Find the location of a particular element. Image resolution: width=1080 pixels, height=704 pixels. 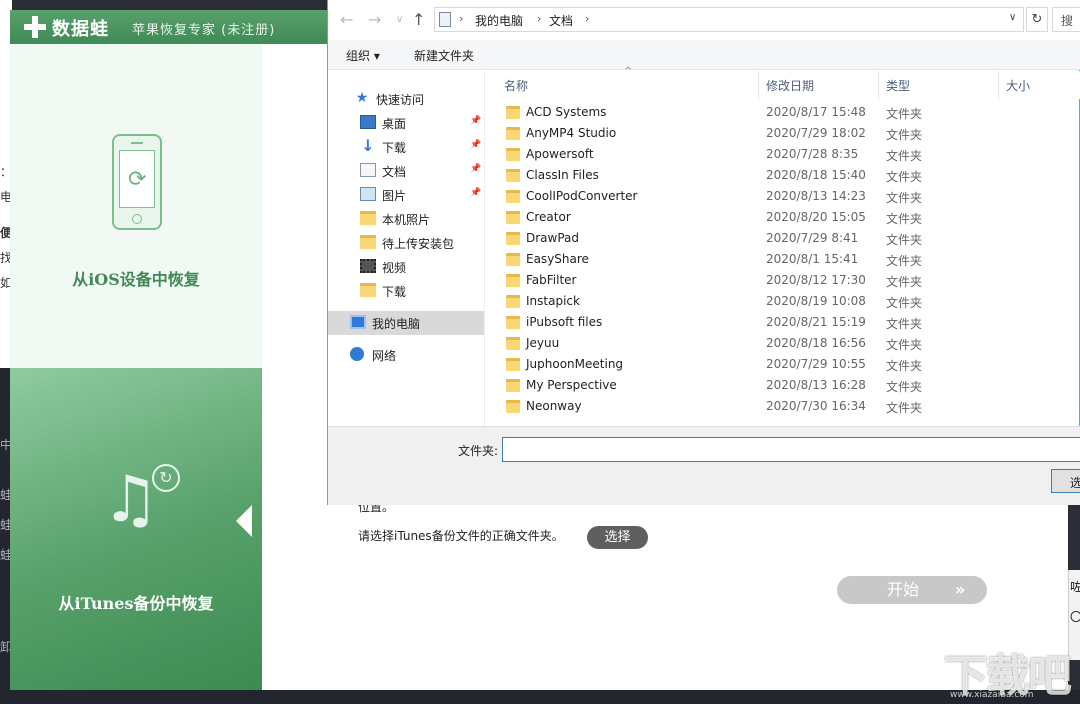

file-name: ClassIn Files is located at coordinates (562, 175).